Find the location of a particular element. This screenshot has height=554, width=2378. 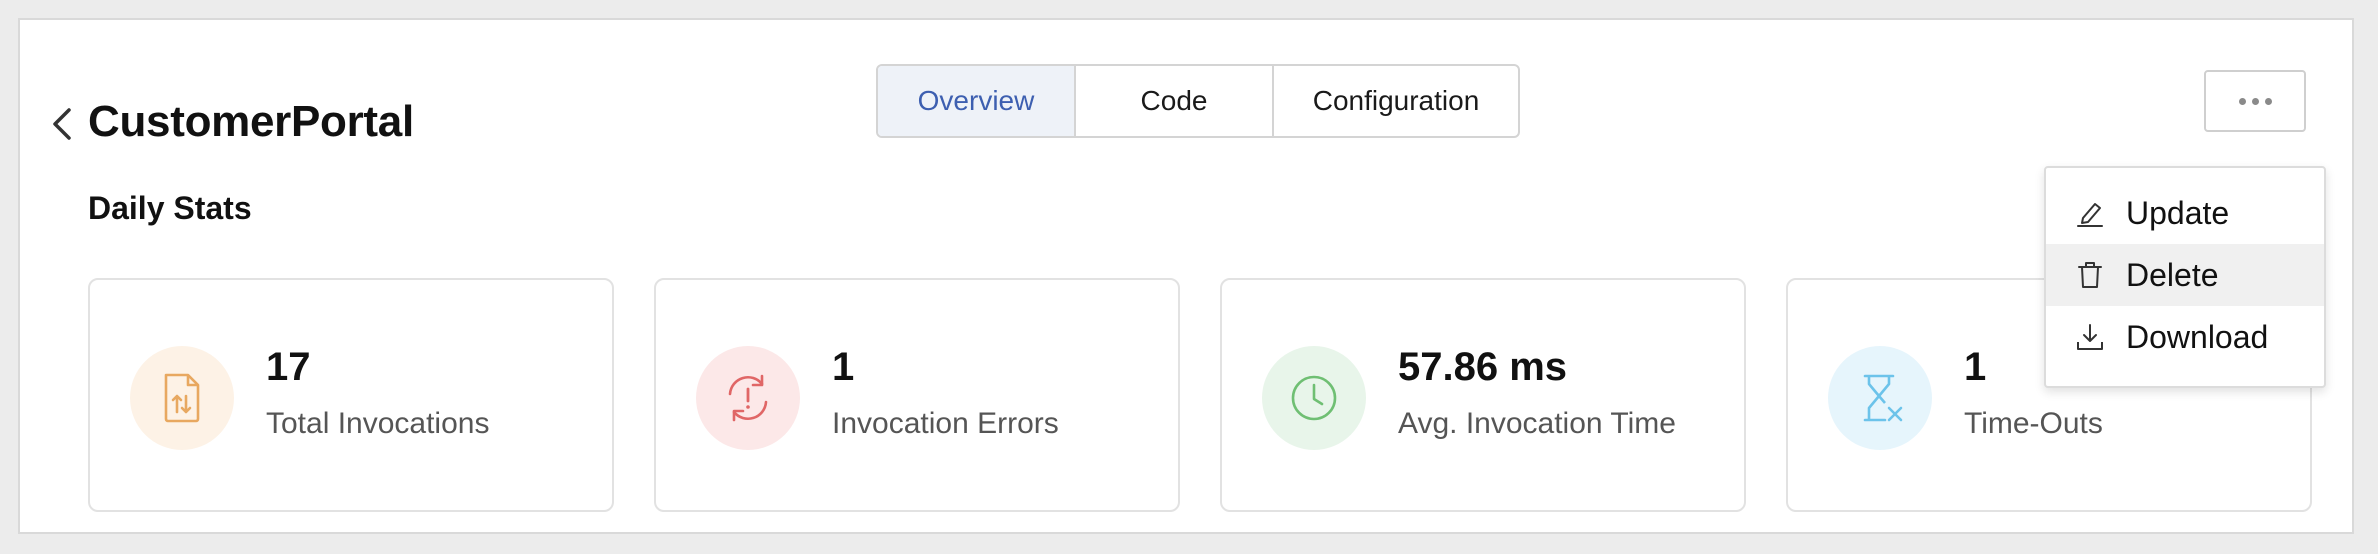

menu-item-label: Download is located at coordinates (2197, 336).